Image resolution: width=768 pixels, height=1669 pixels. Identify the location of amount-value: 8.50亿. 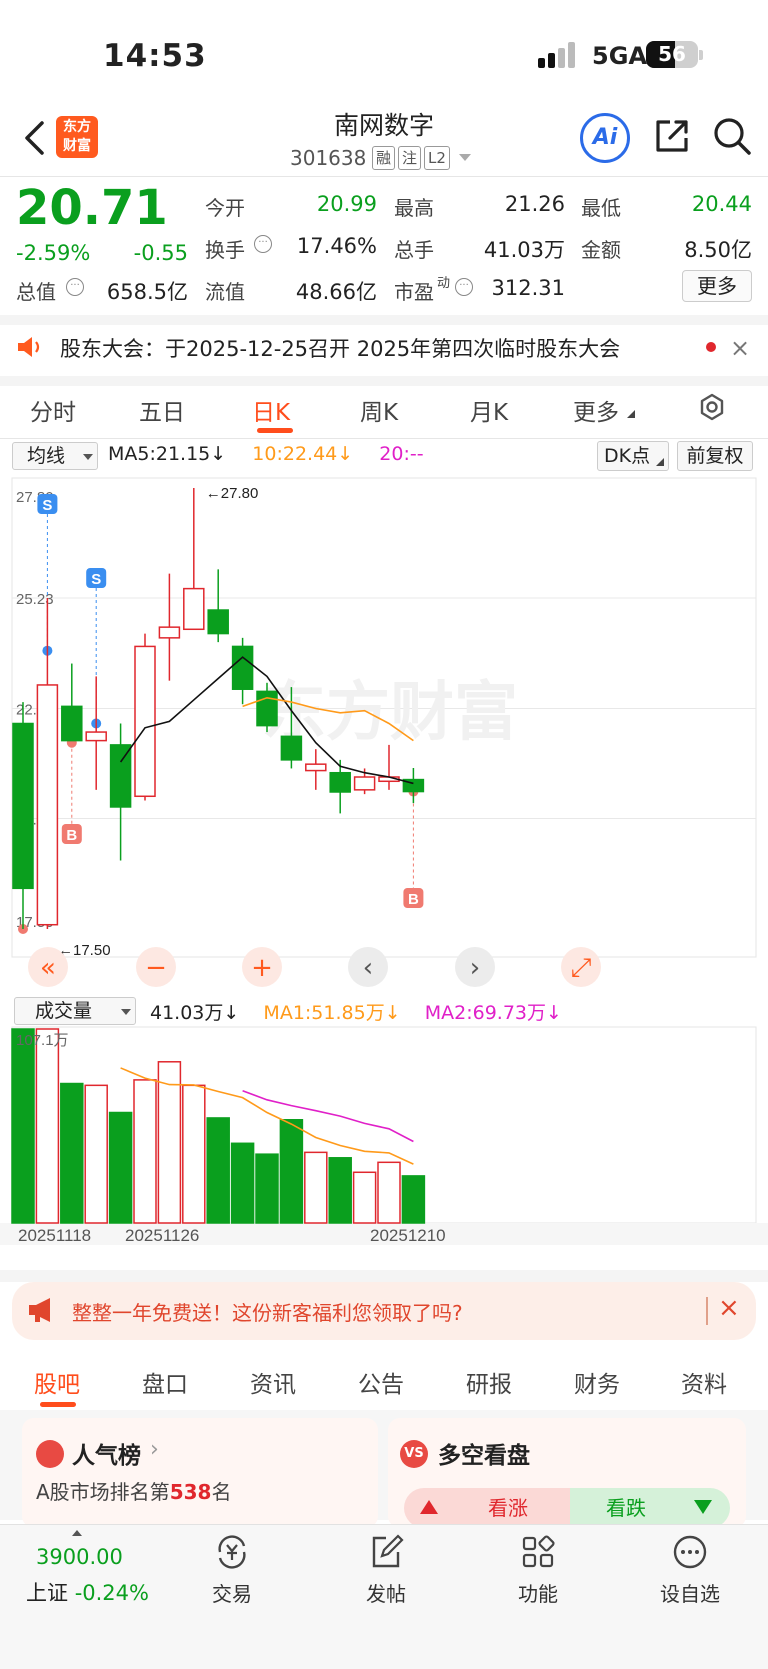
(718, 250).